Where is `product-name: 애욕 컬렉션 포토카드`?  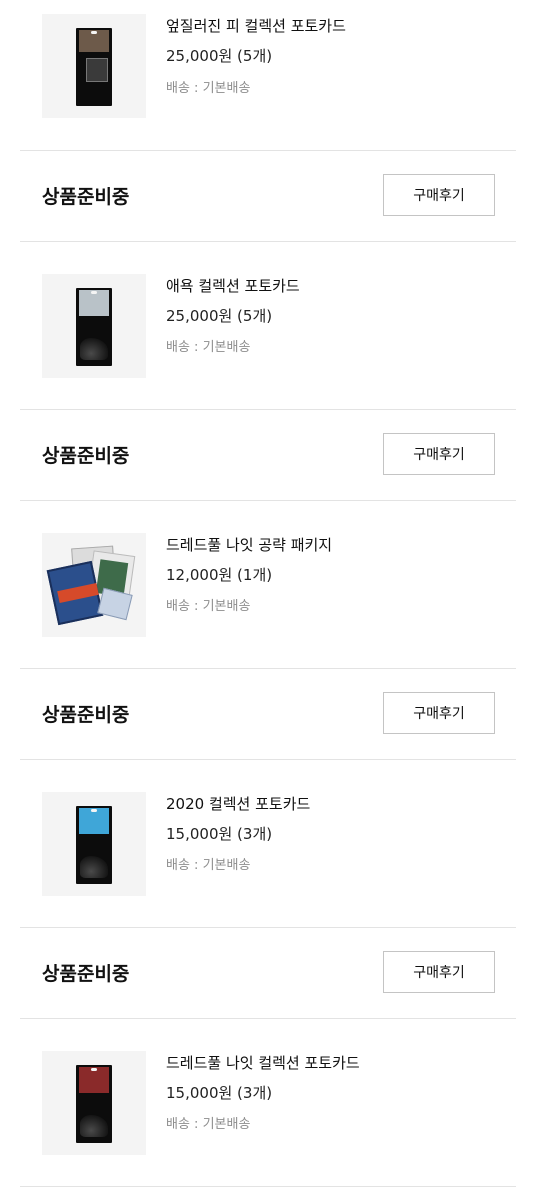
product-name: 애욕 컬렉션 포토카드 is located at coordinates (233, 285).